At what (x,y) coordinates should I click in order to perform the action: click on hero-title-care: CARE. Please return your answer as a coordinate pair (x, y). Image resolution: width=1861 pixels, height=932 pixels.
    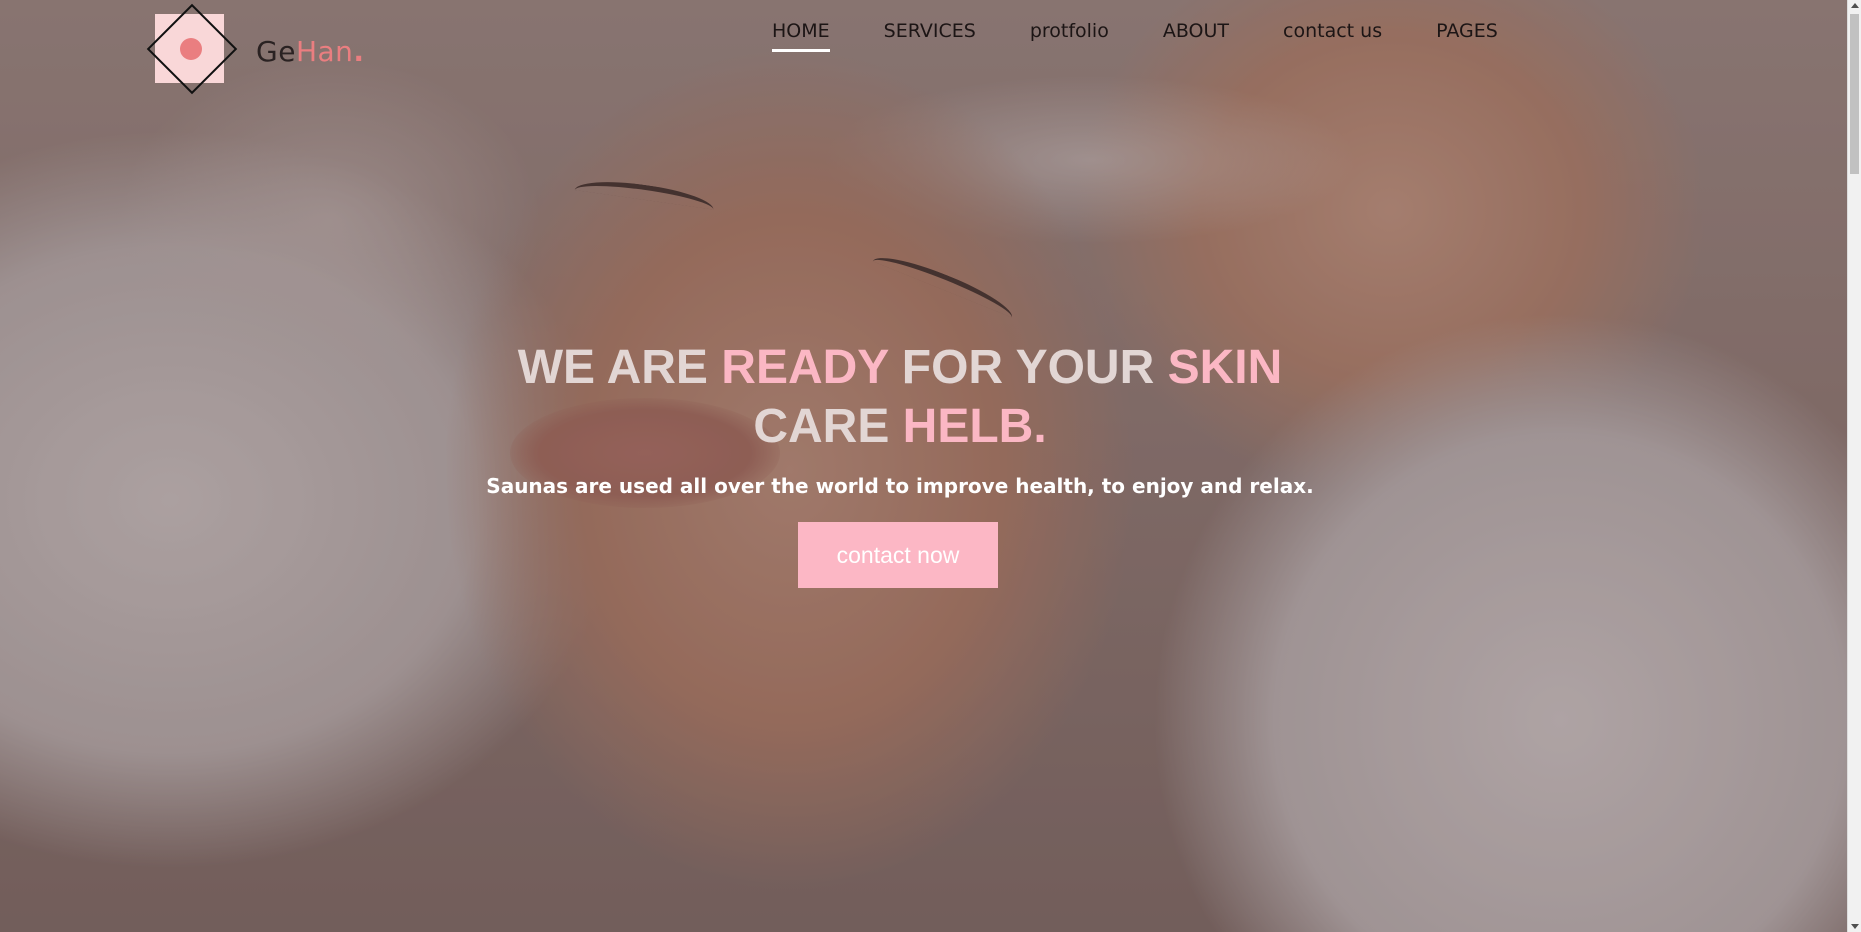
    Looking at the image, I should click on (828, 426).